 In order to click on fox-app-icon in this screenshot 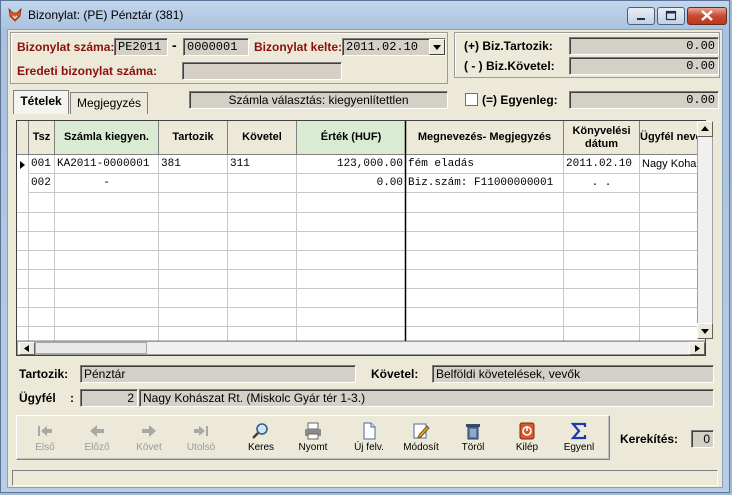, I will do `click(15, 14)`.